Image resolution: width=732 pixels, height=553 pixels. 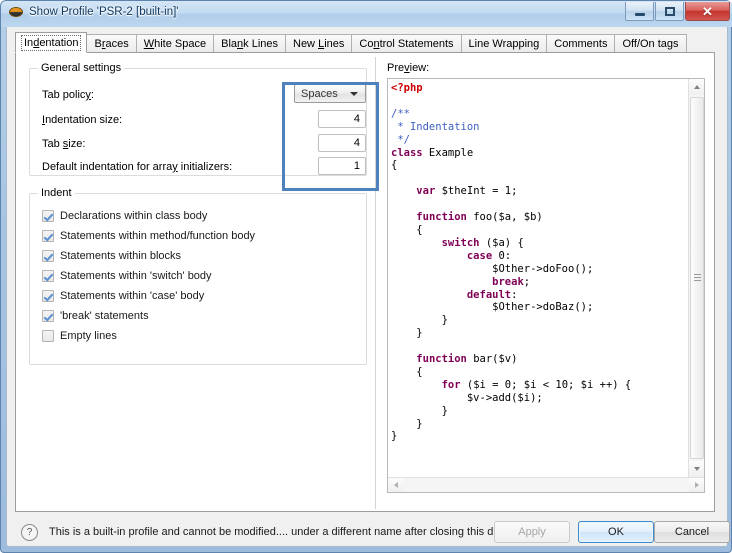 I want to click on tab-label: Comments, so click(x=581, y=43).